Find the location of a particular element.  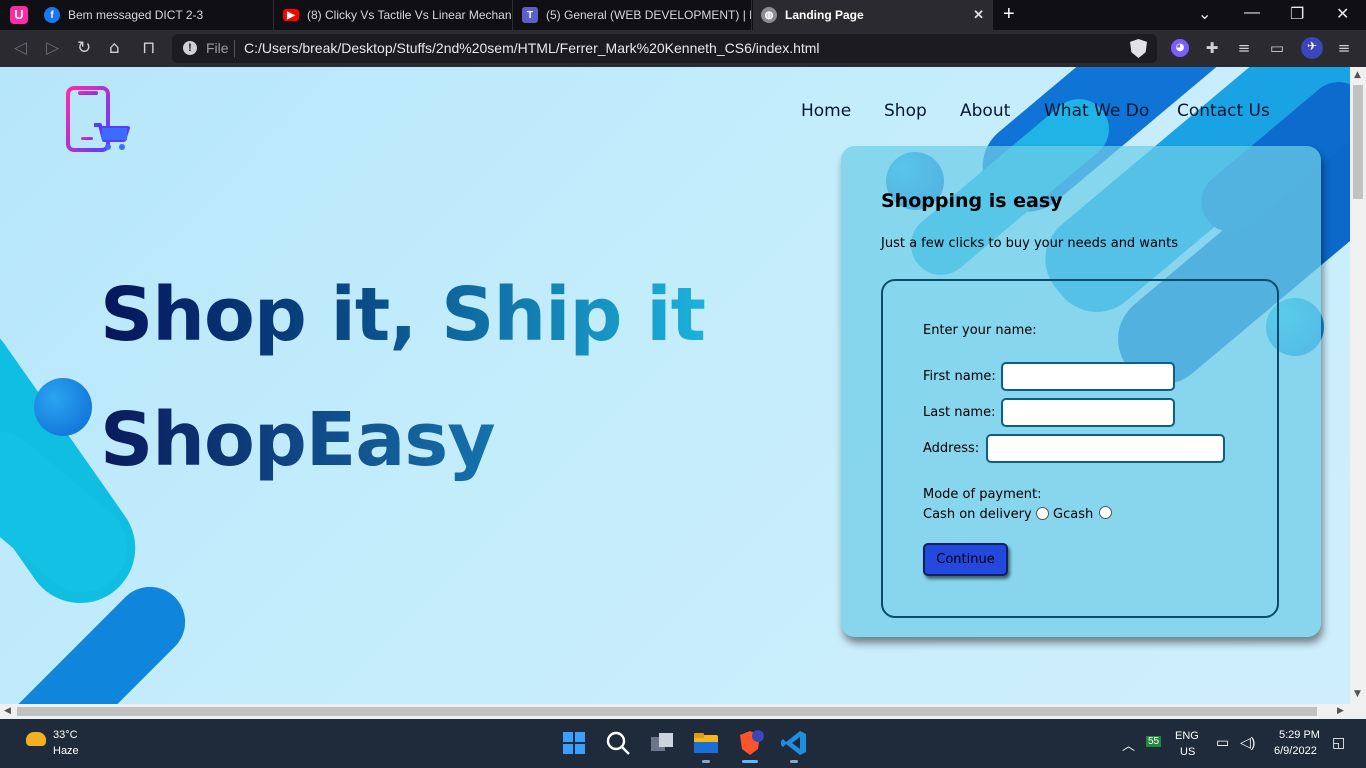

first-name-label: First name: is located at coordinates (959, 376).